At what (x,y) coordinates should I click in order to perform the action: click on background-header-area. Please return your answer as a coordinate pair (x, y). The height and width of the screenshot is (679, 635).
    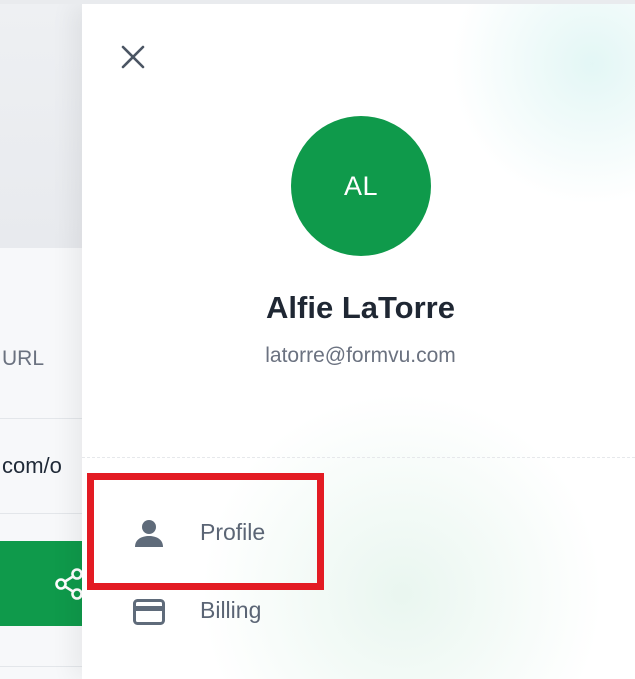
    Looking at the image, I should click on (45, 124).